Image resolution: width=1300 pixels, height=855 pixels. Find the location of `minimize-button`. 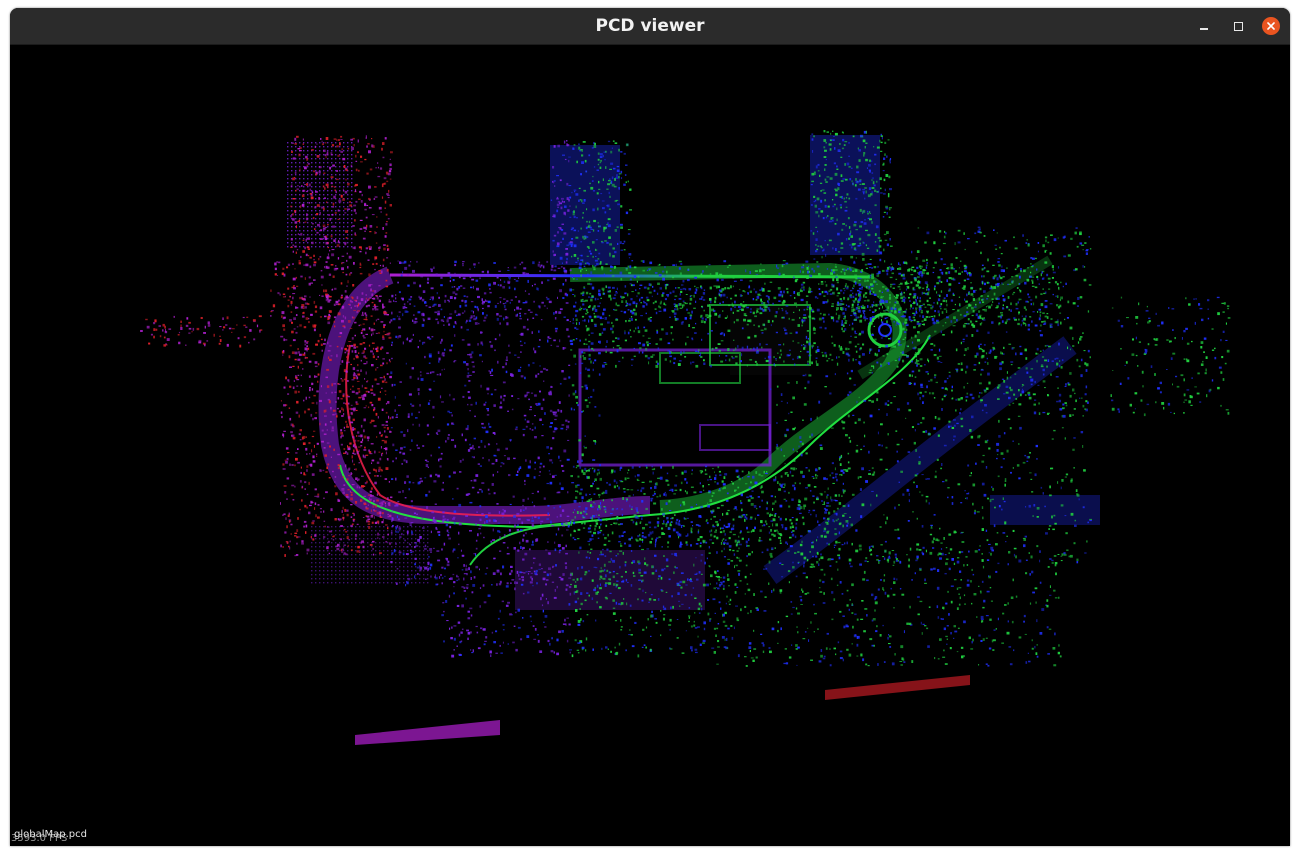

minimize-button is located at coordinates (1204, 26).